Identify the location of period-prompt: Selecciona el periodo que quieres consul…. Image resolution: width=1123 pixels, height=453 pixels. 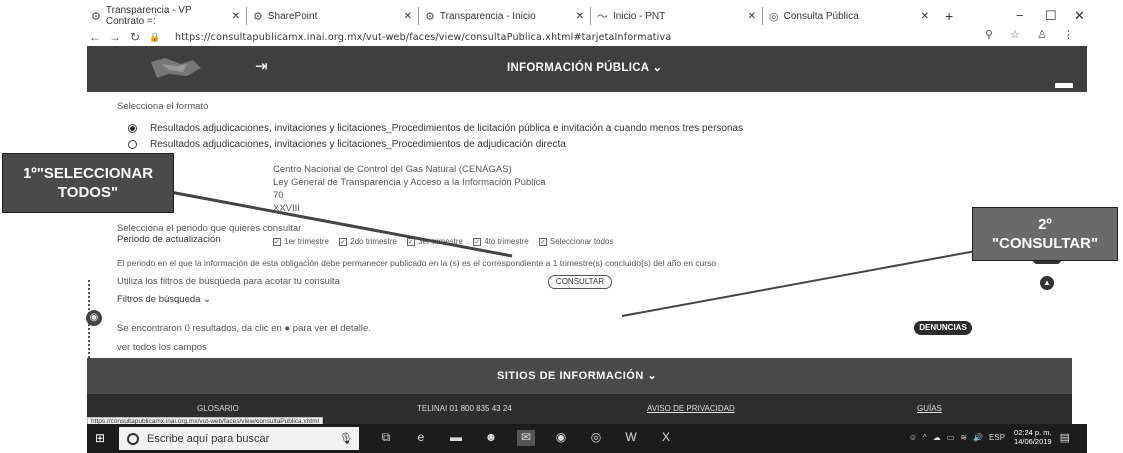
(209, 228).